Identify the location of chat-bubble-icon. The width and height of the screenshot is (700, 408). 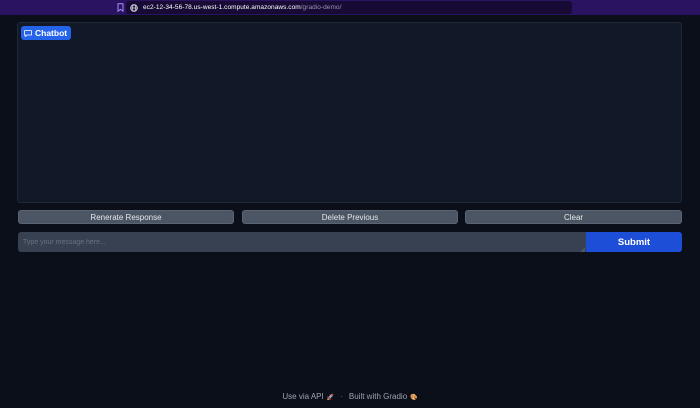
(28, 33).